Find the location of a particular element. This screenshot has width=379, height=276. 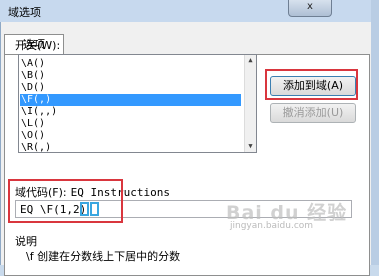

description-text: \f 创建在分数线上下居中的分数 is located at coordinates (103, 256).